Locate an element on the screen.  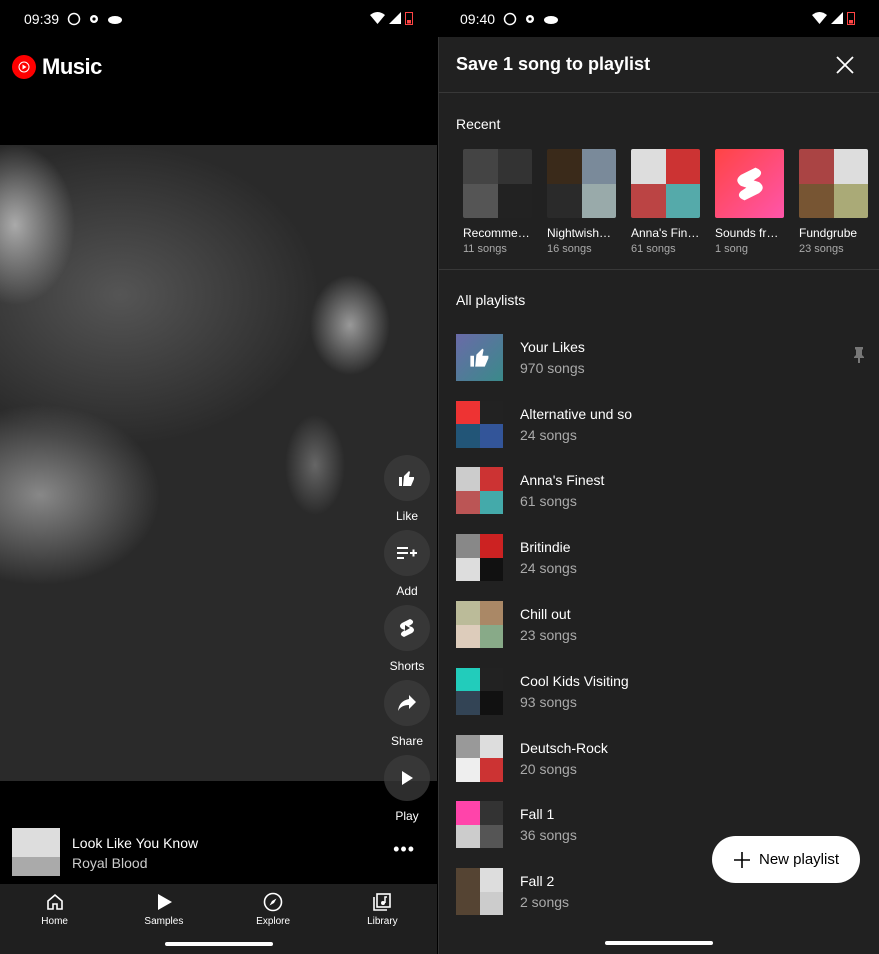
add-action: Add is located at coordinates (407, 567).